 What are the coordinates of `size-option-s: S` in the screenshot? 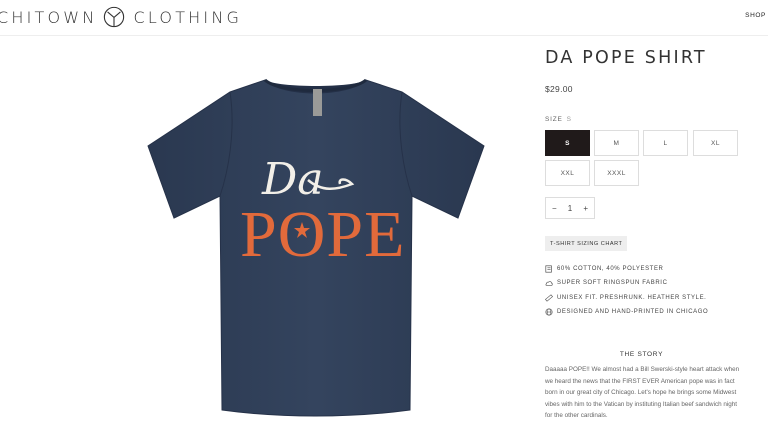 It's located at (567, 143).